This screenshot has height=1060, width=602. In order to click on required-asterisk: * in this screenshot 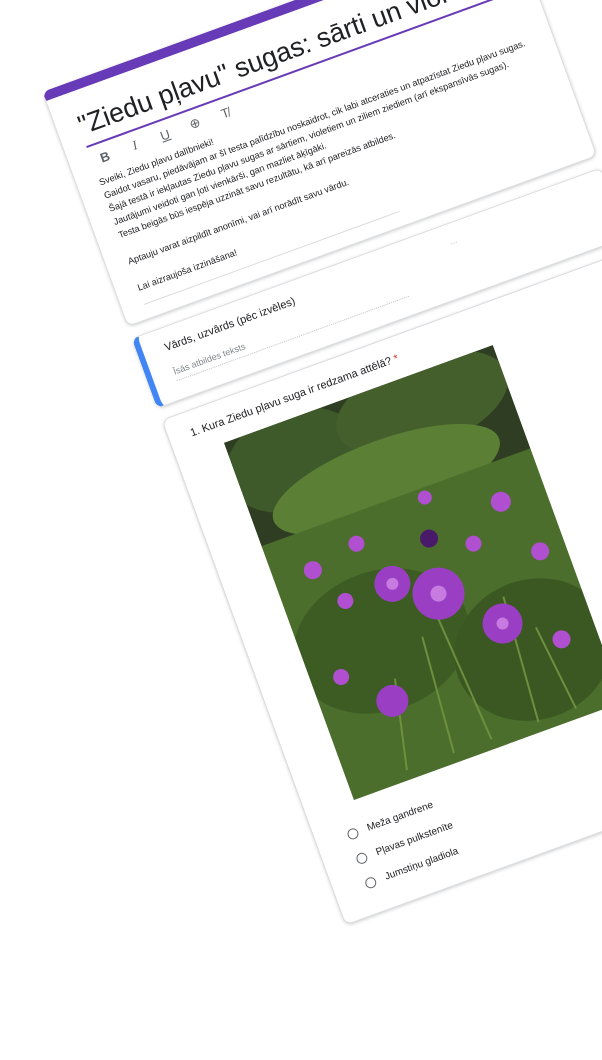, I will do `click(396, 359)`.